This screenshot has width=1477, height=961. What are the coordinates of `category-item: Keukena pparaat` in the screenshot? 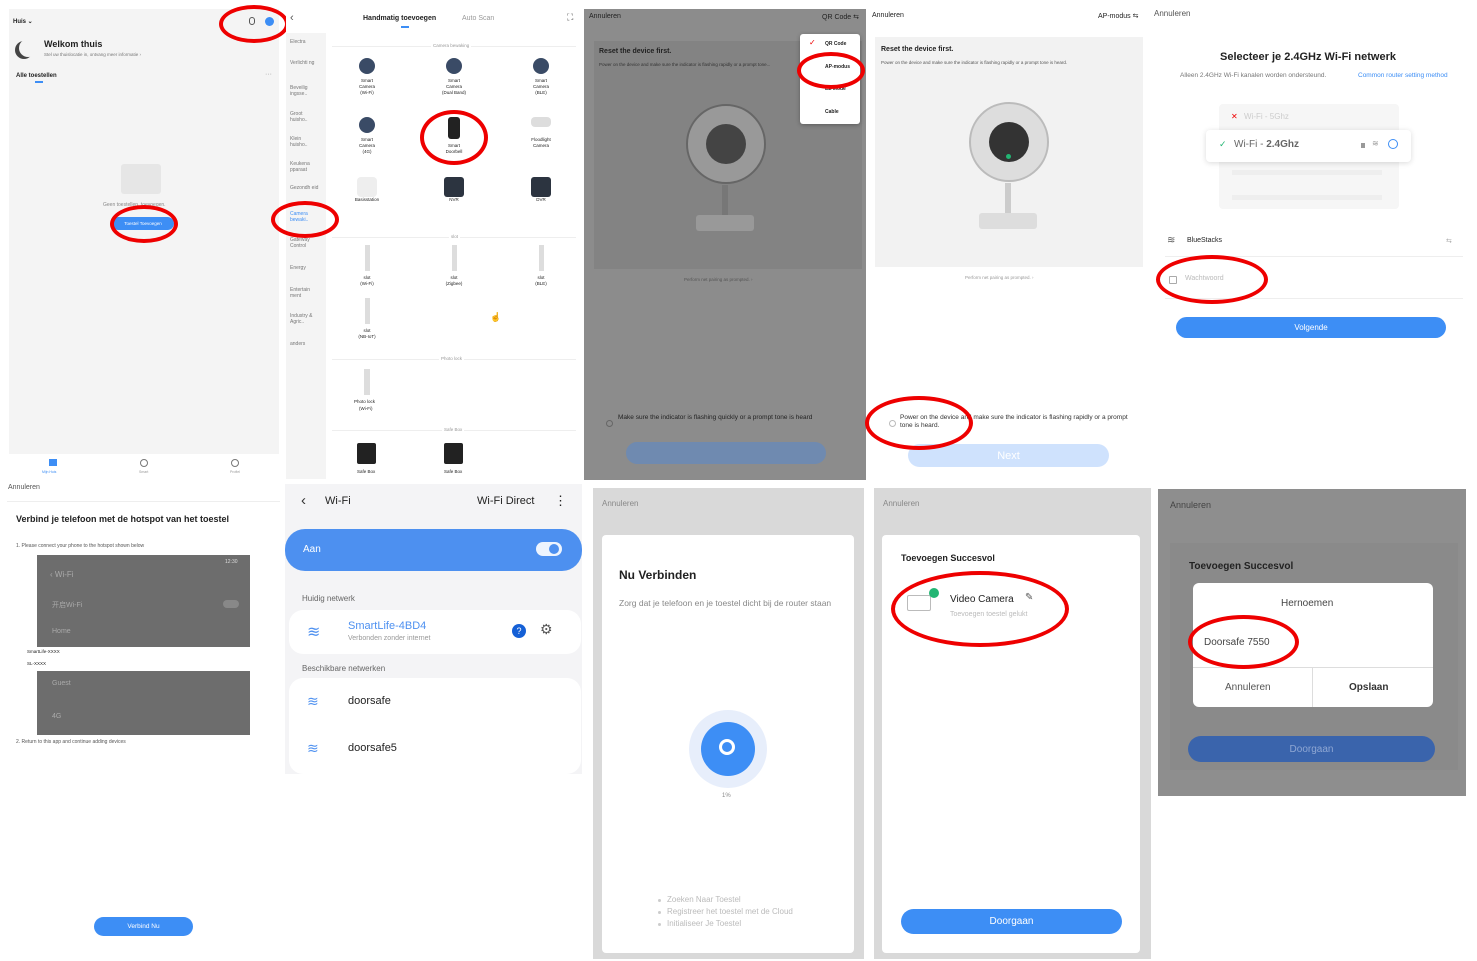 It's located at (305, 167).